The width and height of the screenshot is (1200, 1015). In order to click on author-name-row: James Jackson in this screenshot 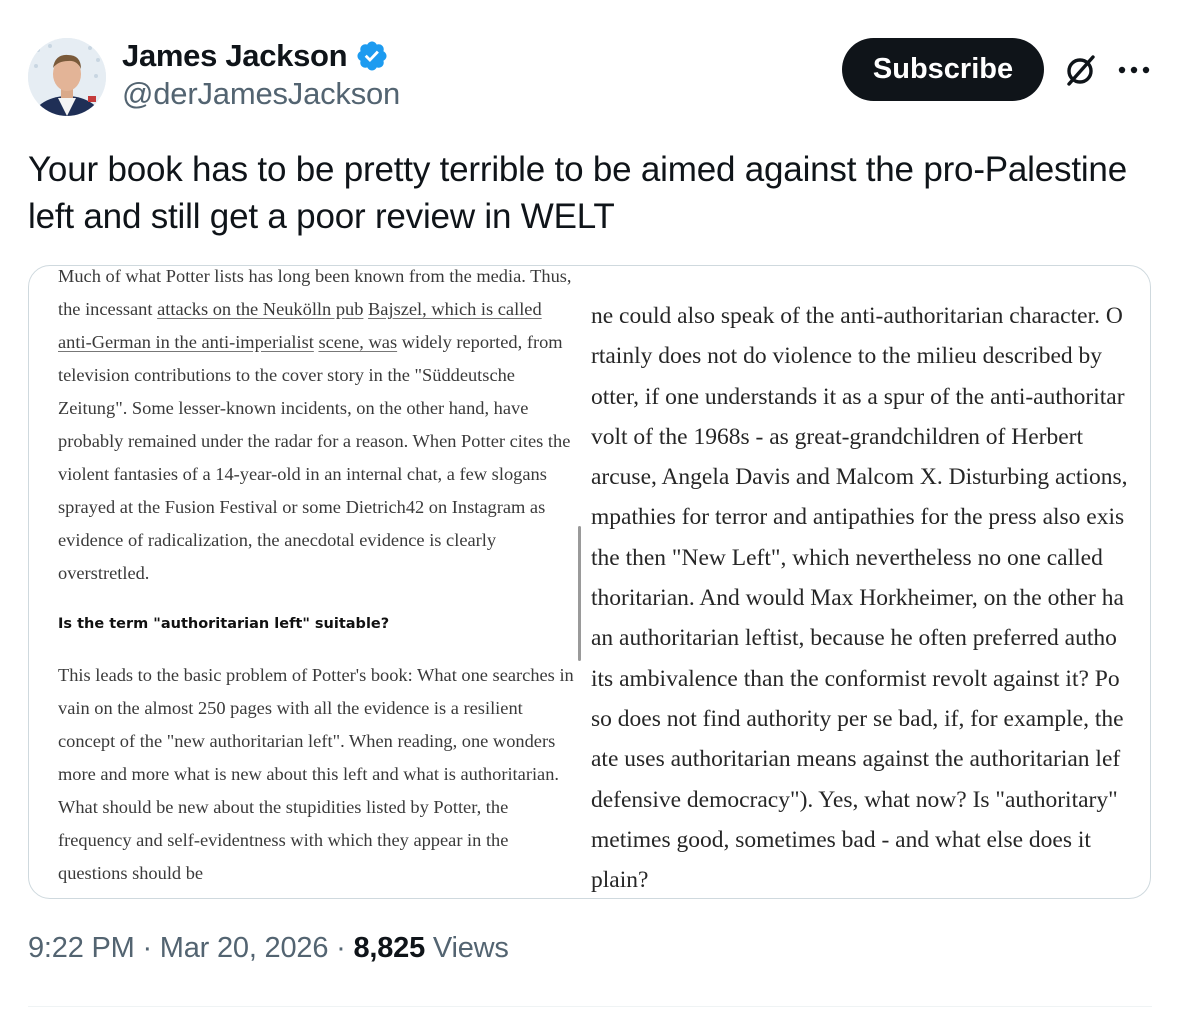, I will do `click(261, 56)`.